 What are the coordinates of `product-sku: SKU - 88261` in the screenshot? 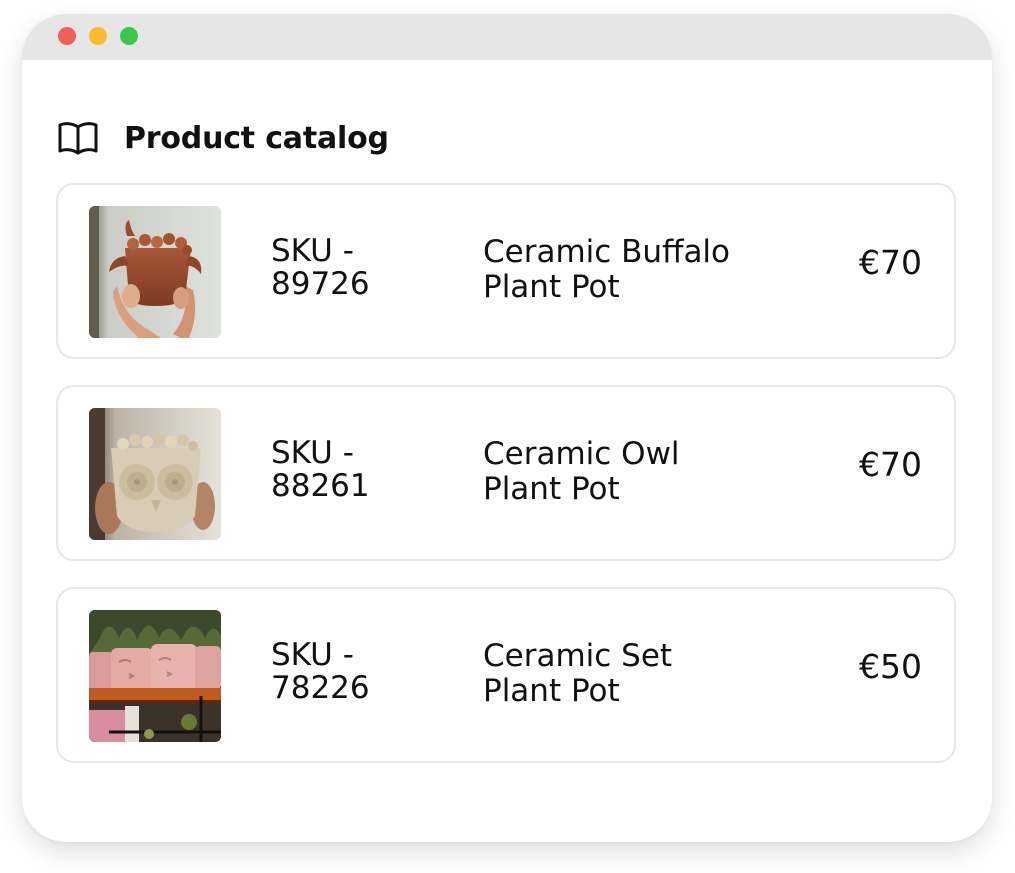 It's located at (346, 470).